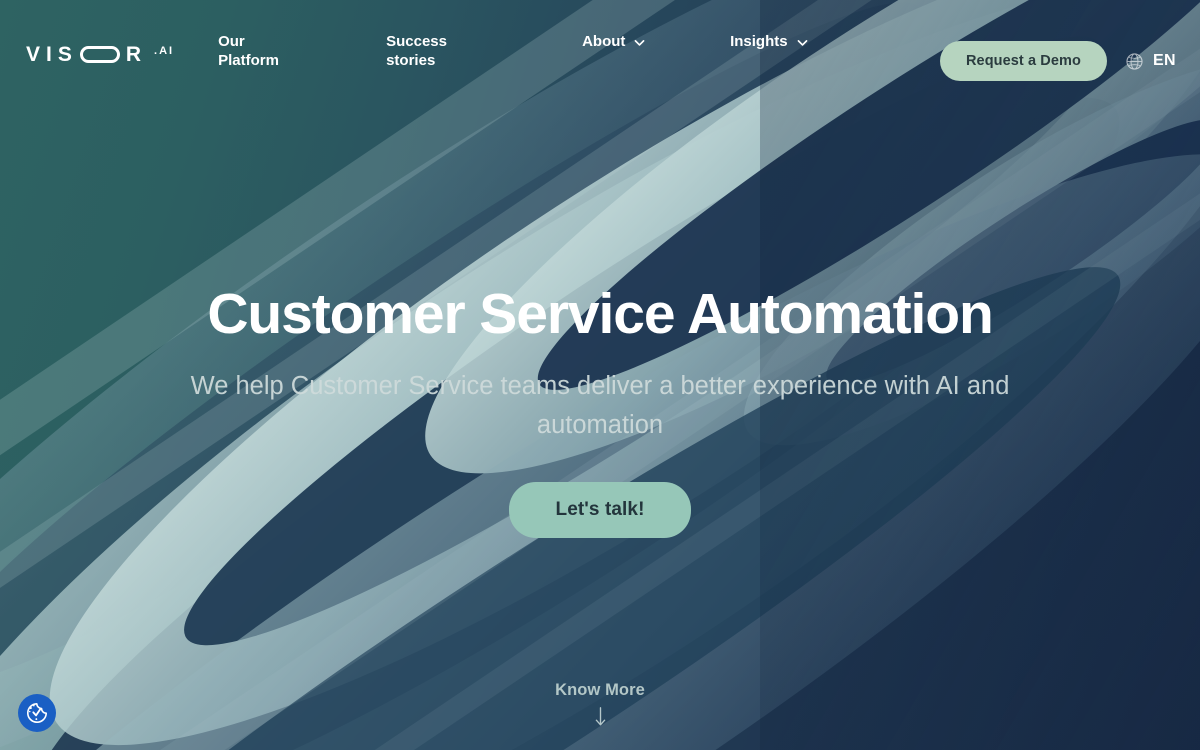 This screenshot has height=750, width=1200. I want to click on logo-text-prefix: VIS, so click(52, 54).